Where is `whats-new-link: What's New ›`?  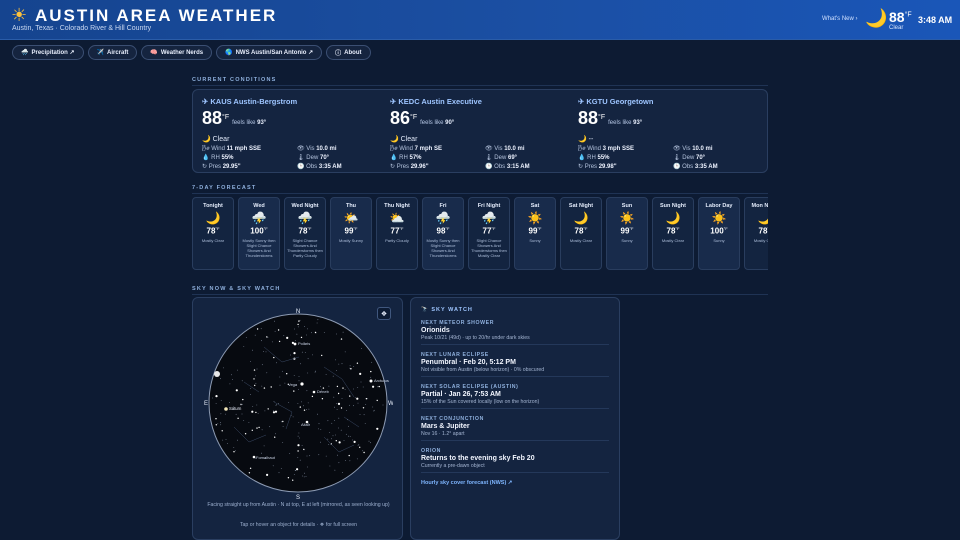
whats-new-link: What's New › is located at coordinates (839, 19).